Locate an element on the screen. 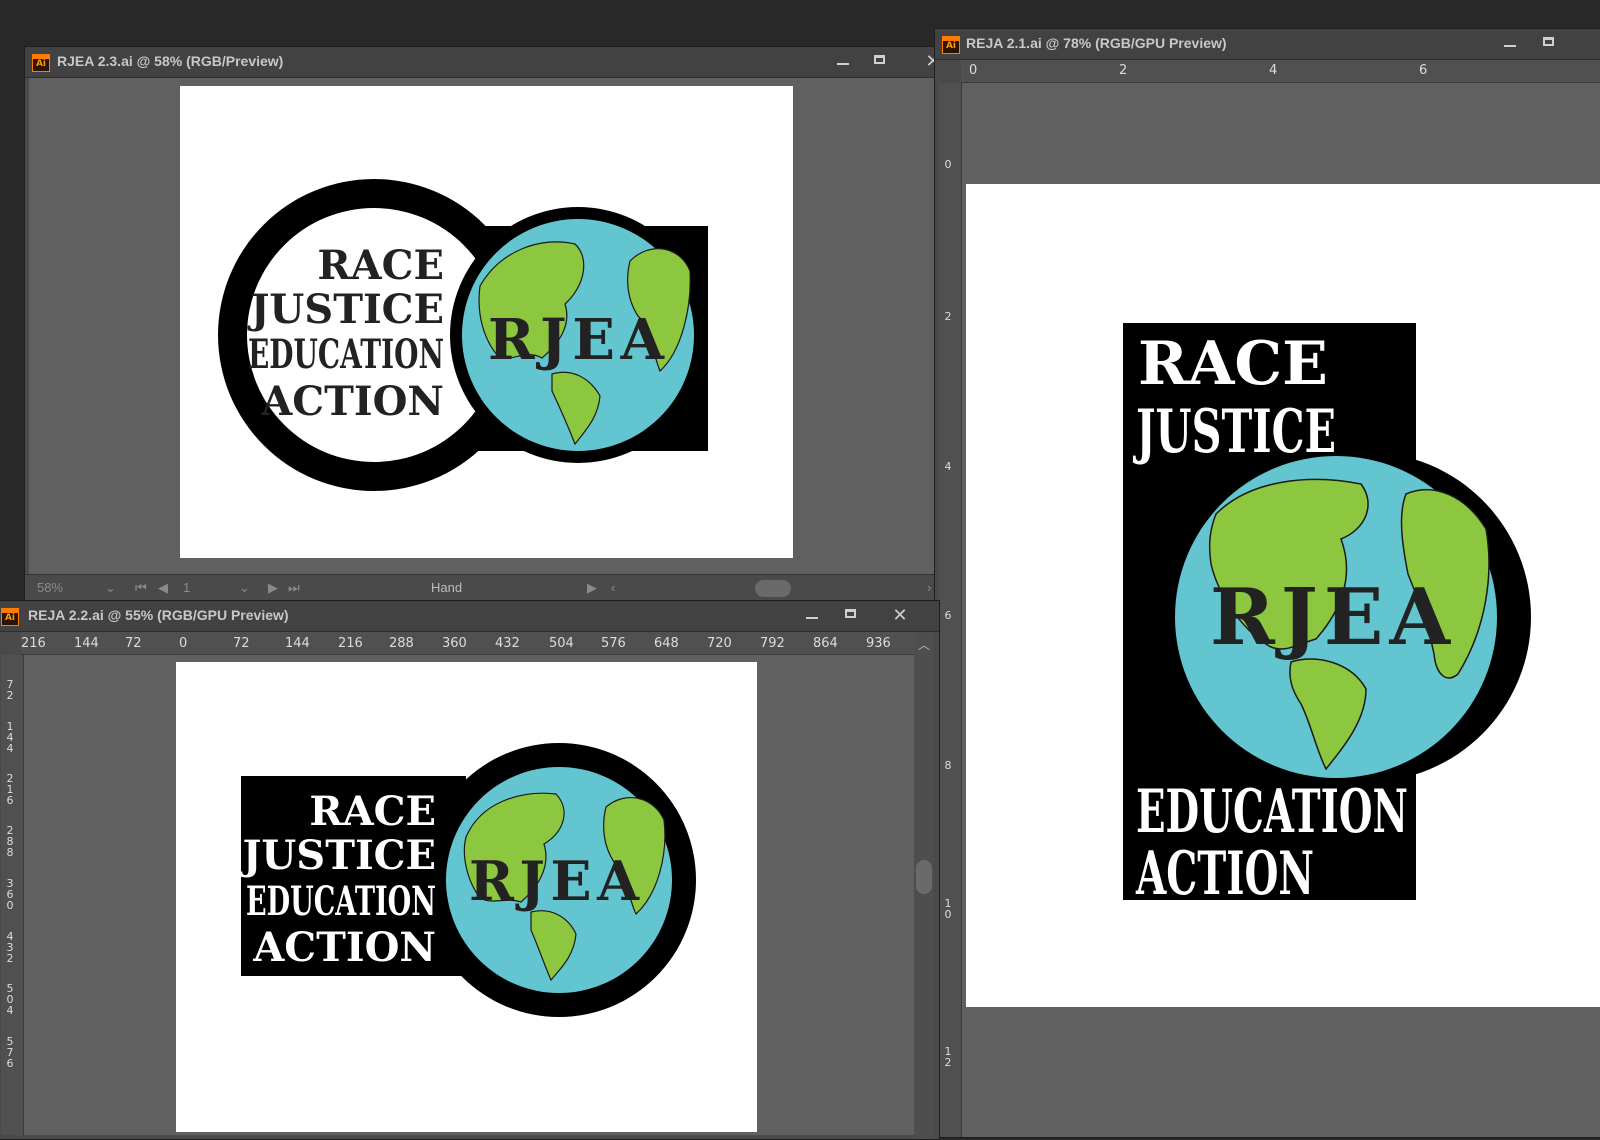 This screenshot has height=1140, width=1600. window-titlebar: Ai REJA 2.2.ai @ 55% (RGB/GPU Preview) ✕ is located at coordinates (469, 616).